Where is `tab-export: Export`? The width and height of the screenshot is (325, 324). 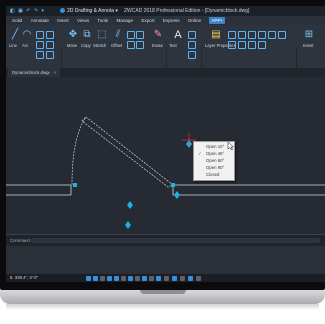
tab-export: Export is located at coordinates (147, 20).